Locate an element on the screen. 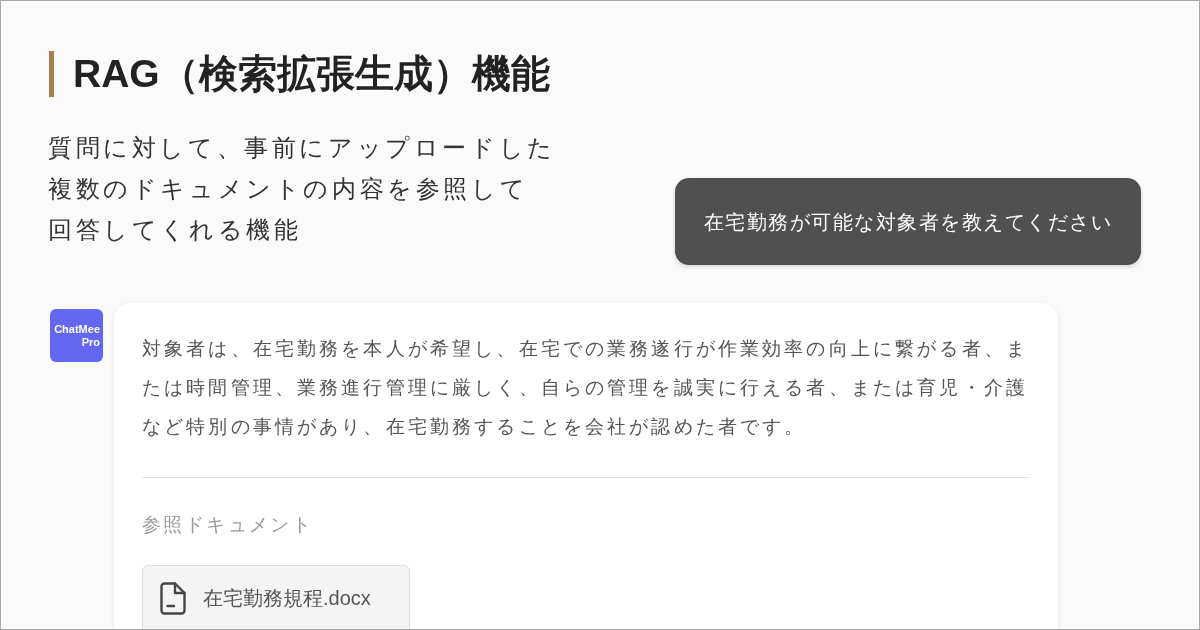  document-icon is located at coordinates (173, 598).